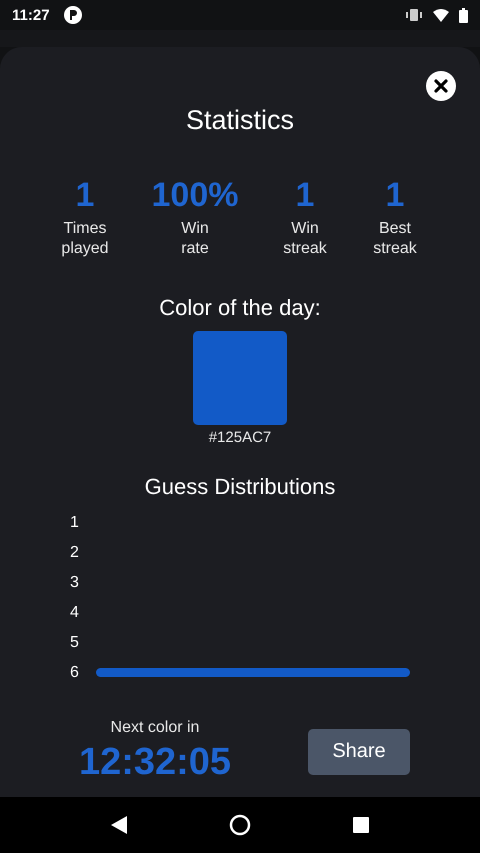 The height and width of the screenshot is (853, 480). Describe the element at coordinates (240, 308) in the screenshot. I see `color-heading: Color of the day:` at that location.